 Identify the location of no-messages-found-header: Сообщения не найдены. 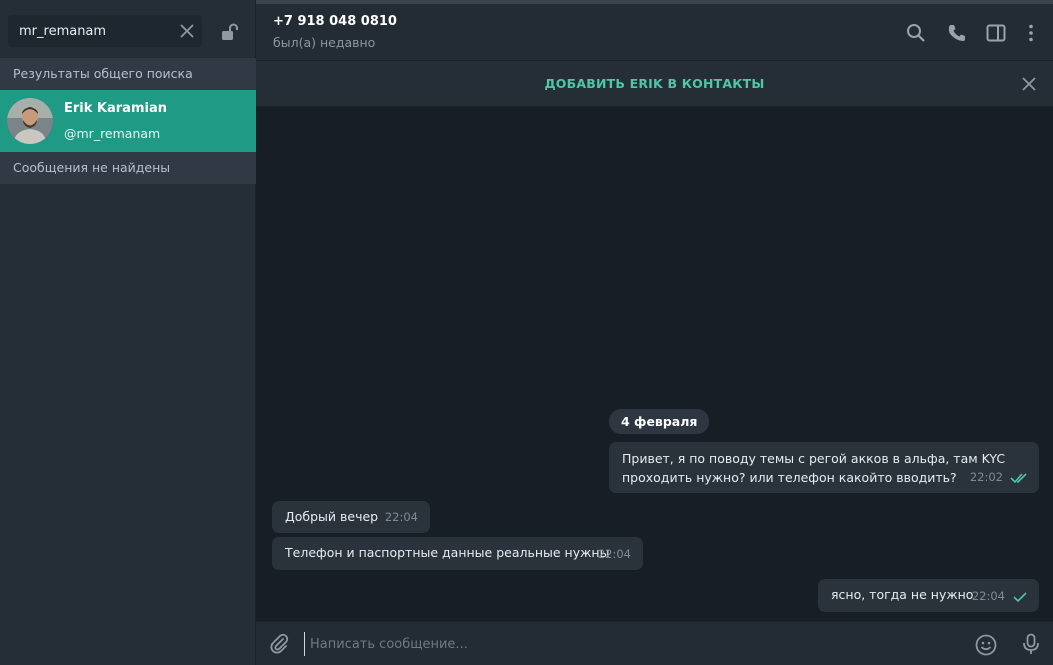
(128, 168).